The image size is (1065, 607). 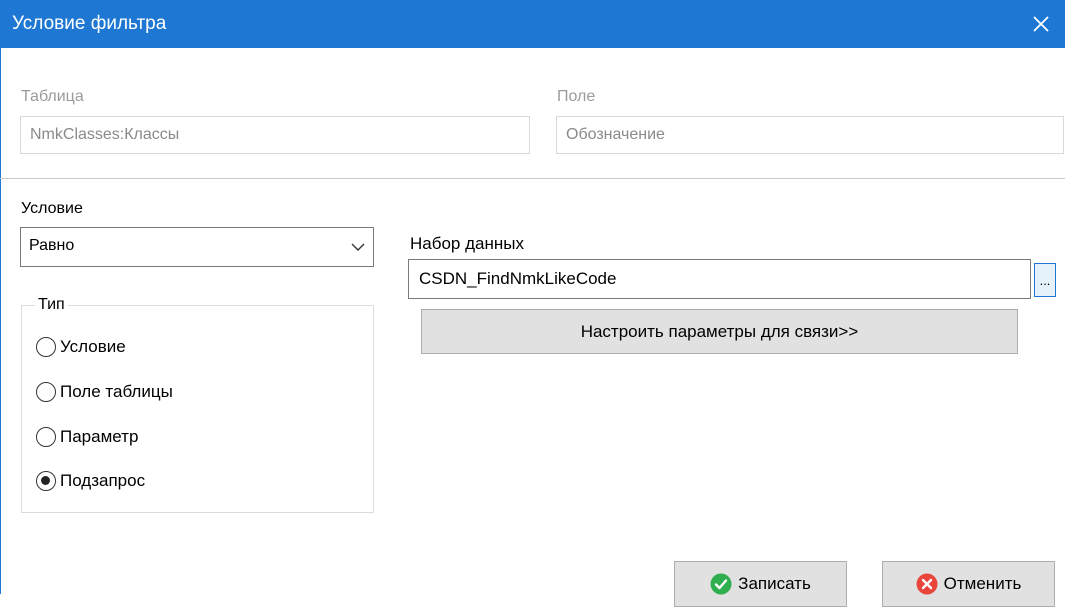 I want to click on radio-label: Поле таблицы, so click(x=116, y=391).